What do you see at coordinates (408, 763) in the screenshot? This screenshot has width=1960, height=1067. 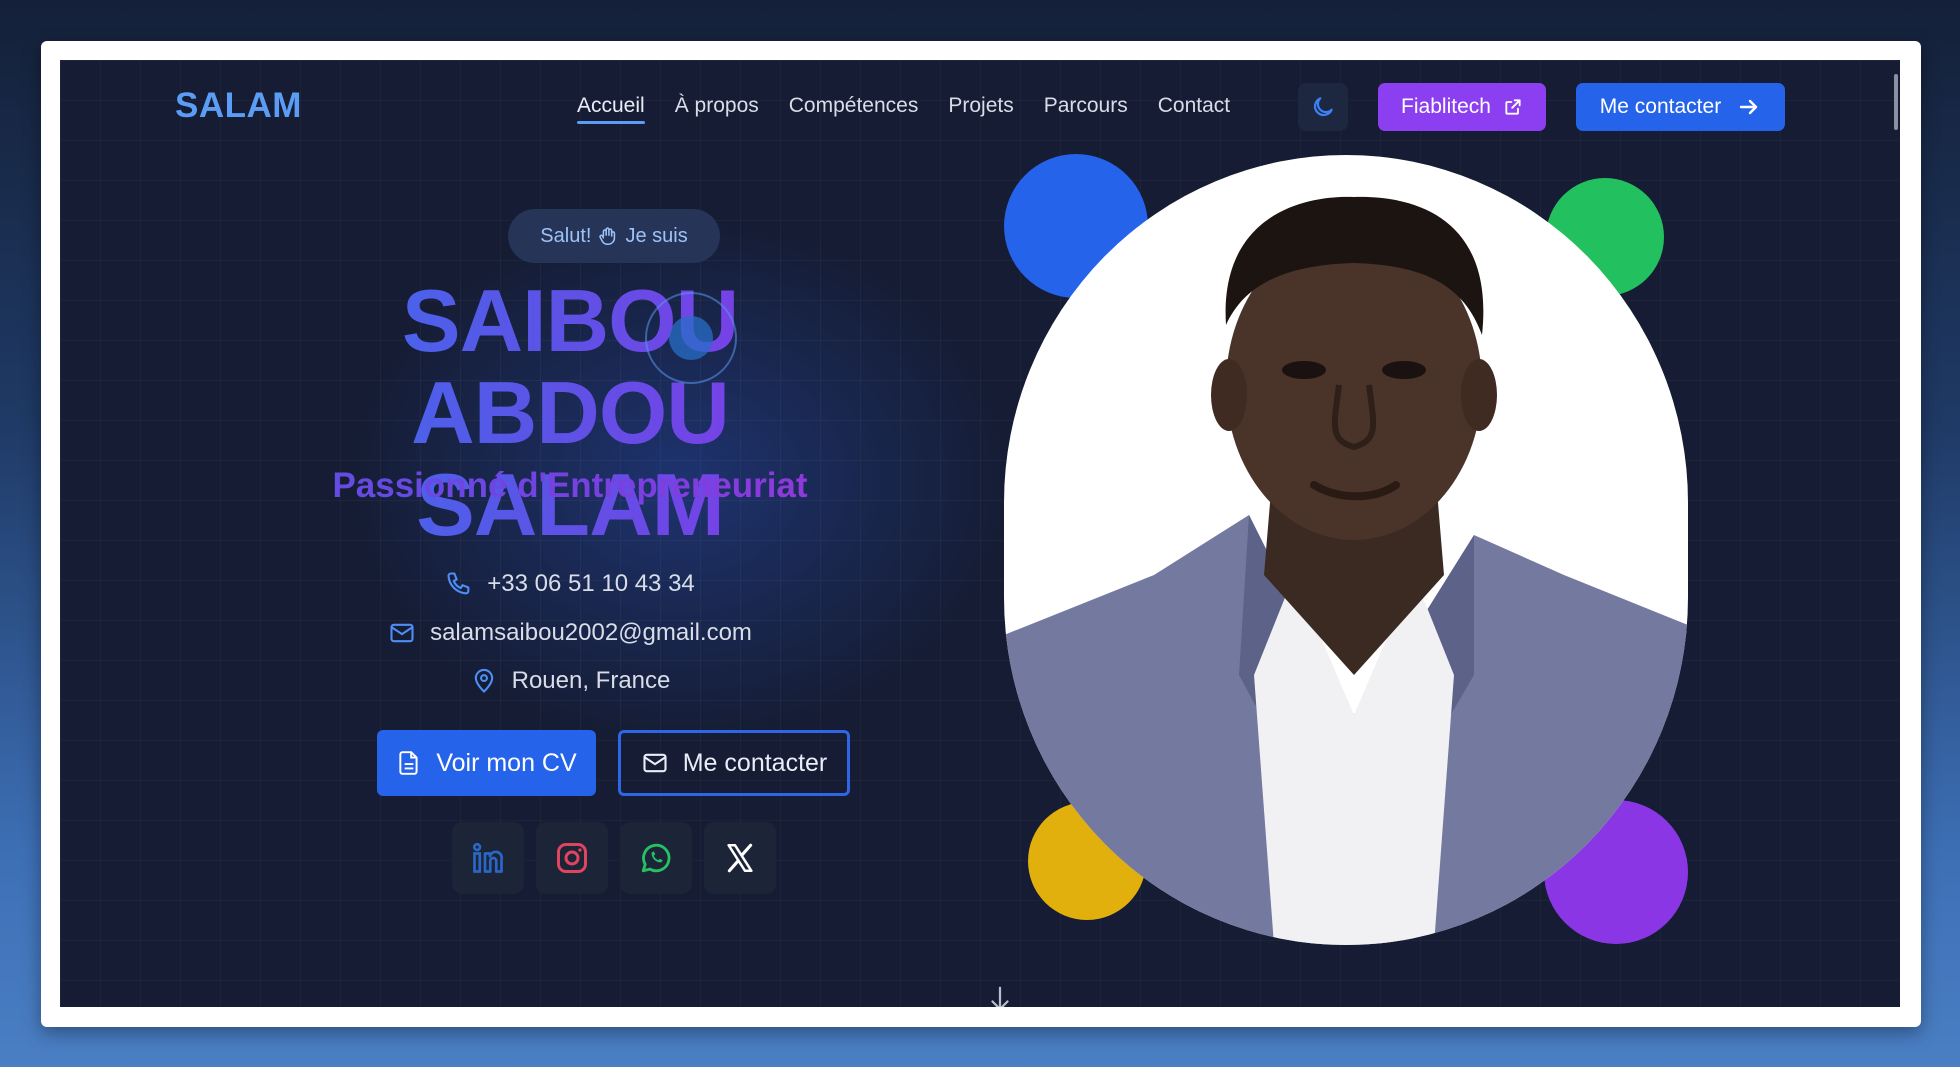 I see `document-icon` at bounding box center [408, 763].